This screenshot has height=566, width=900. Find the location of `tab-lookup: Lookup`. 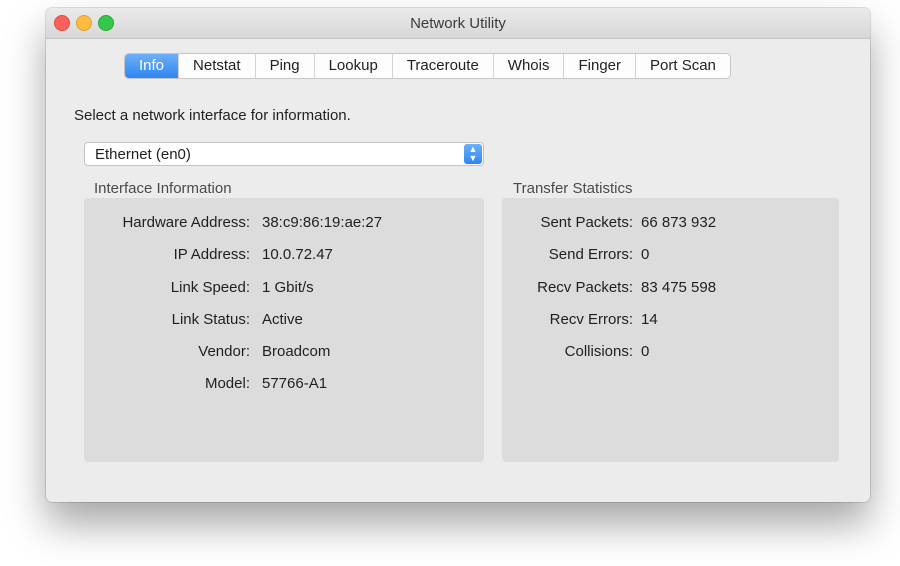

tab-lookup: Lookup is located at coordinates (352, 66).